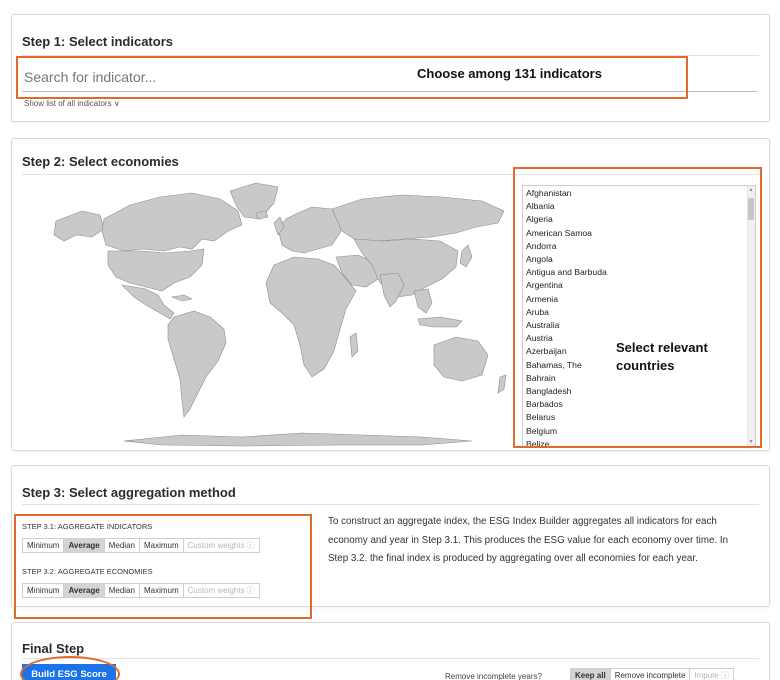  I want to click on annotation-indicators: Choose among 131 indicators, so click(509, 73).